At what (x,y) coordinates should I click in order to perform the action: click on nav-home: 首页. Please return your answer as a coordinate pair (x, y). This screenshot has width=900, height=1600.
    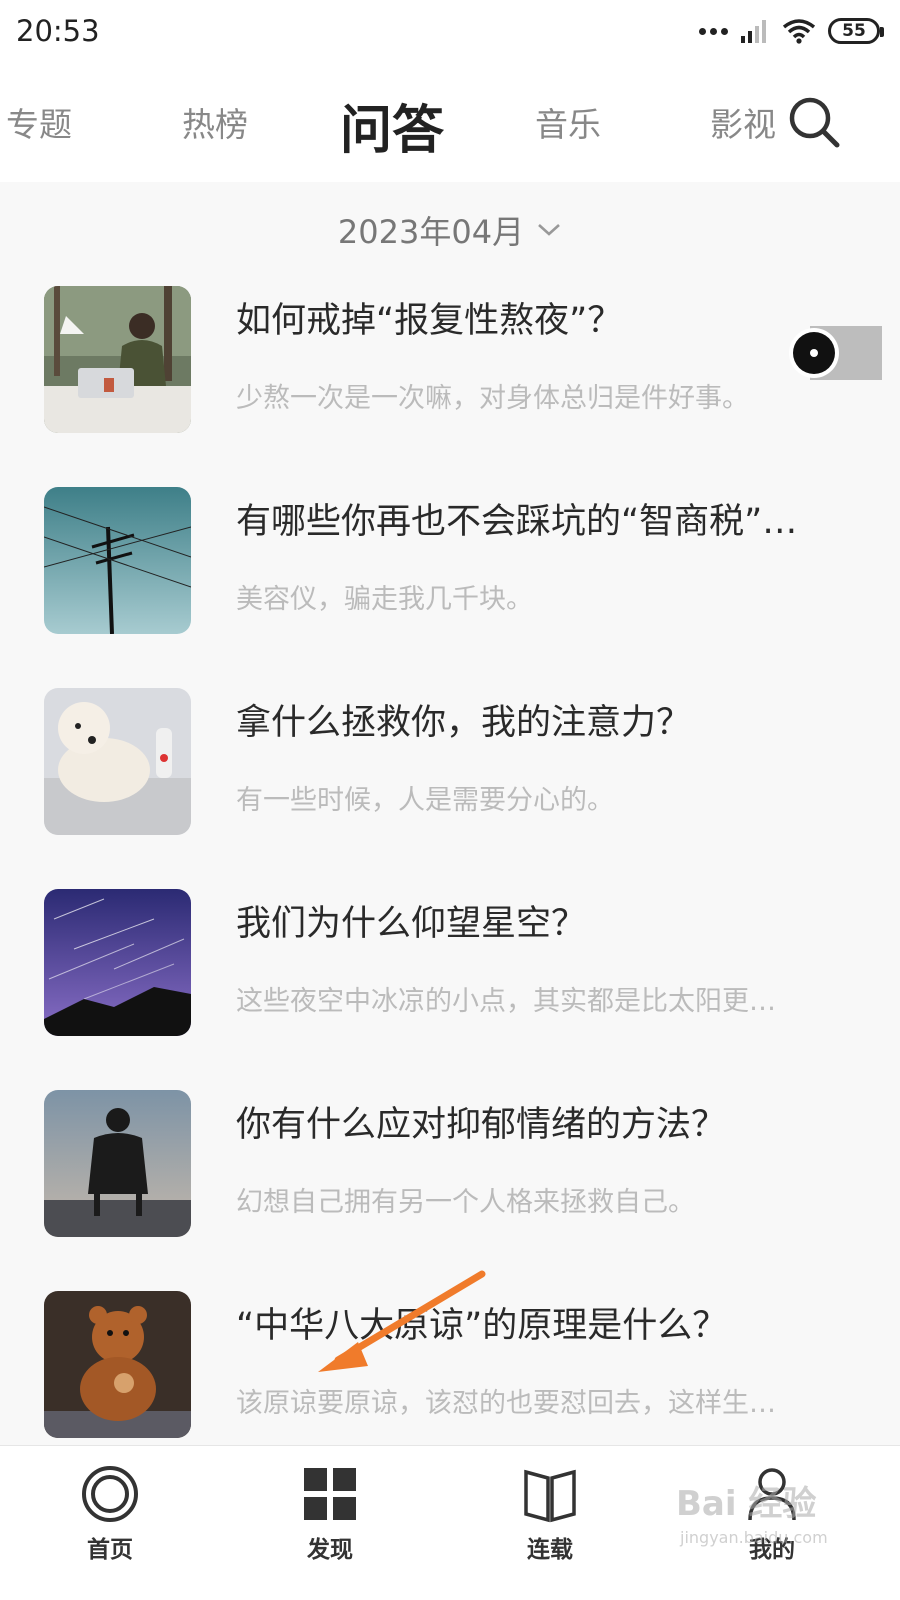
    Looking at the image, I should click on (110, 1514).